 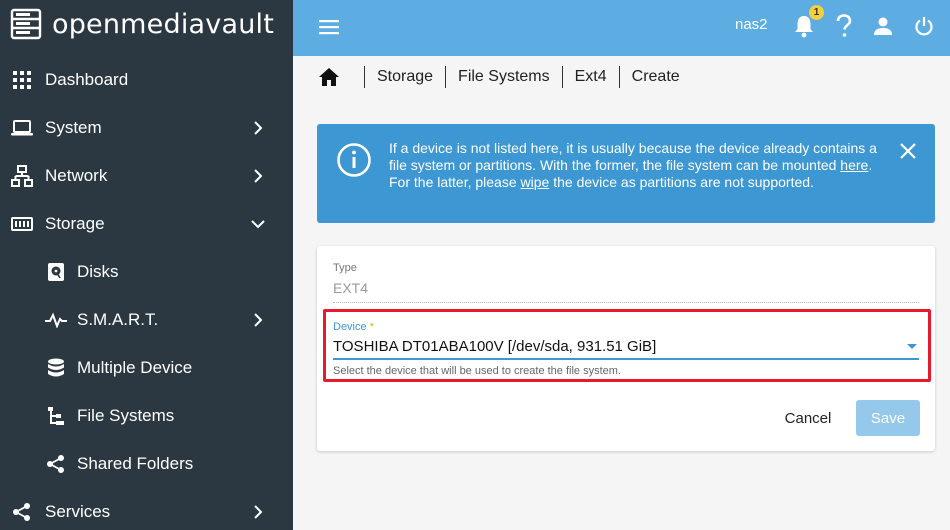 I want to click on sidebar-item-file-systems: File Systems, so click(x=146, y=416).